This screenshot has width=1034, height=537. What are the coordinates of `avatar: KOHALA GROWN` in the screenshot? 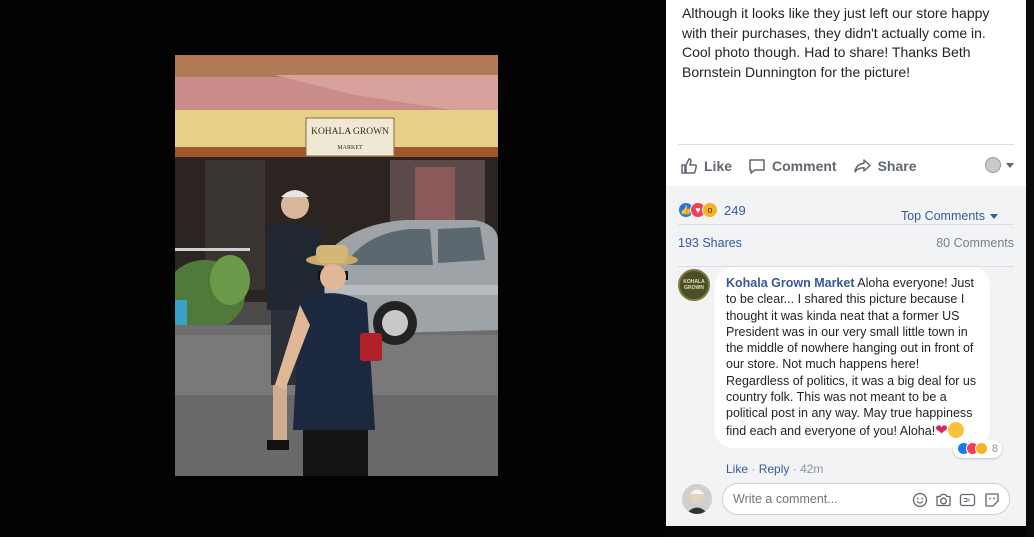 It's located at (694, 285).